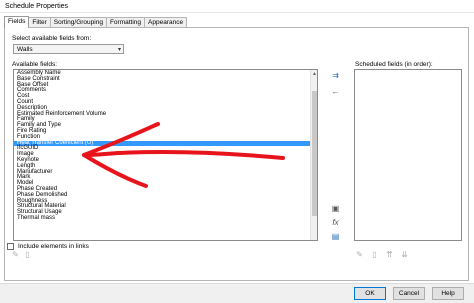 The width and height of the screenshot is (474, 303). What do you see at coordinates (335, 75) in the screenshot?
I see `add-parameter-icon: ⇉` at bounding box center [335, 75].